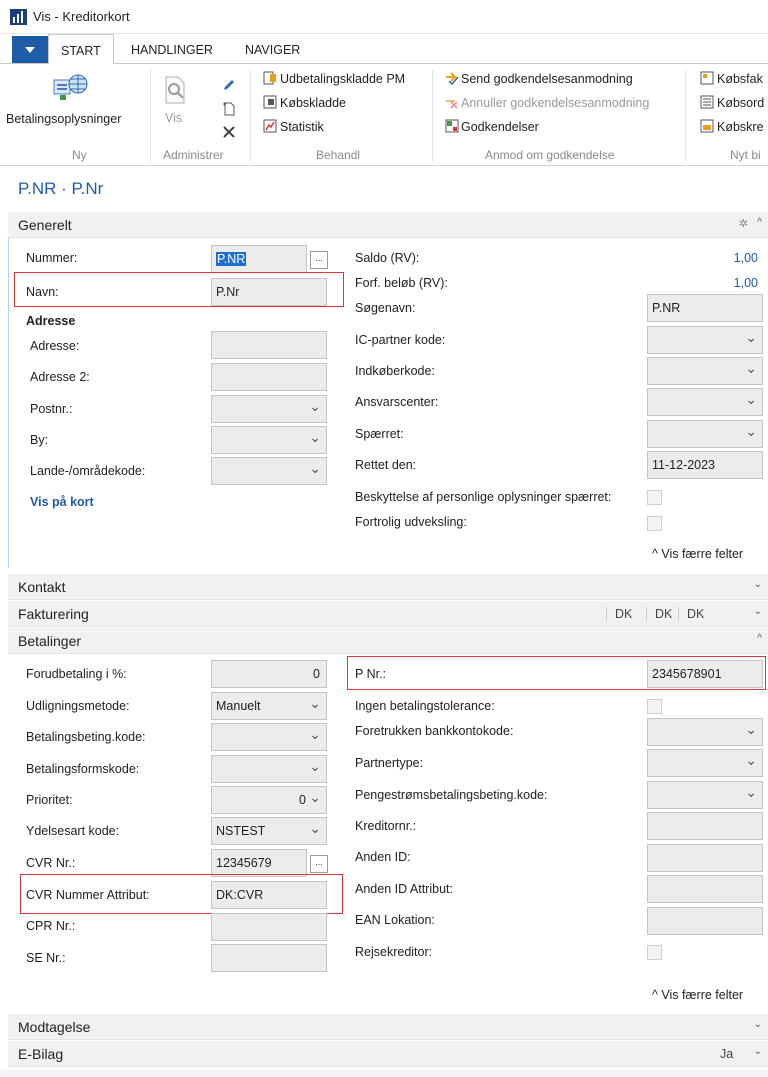 This screenshot has height=1077, width=768. I want to click on se-nr-field, so click(269, 958).